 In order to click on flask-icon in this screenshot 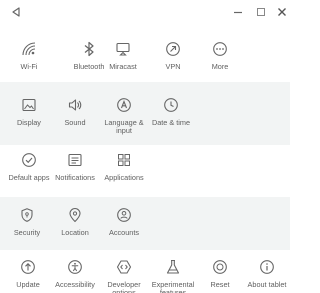, I will do `click(173, 267)`.